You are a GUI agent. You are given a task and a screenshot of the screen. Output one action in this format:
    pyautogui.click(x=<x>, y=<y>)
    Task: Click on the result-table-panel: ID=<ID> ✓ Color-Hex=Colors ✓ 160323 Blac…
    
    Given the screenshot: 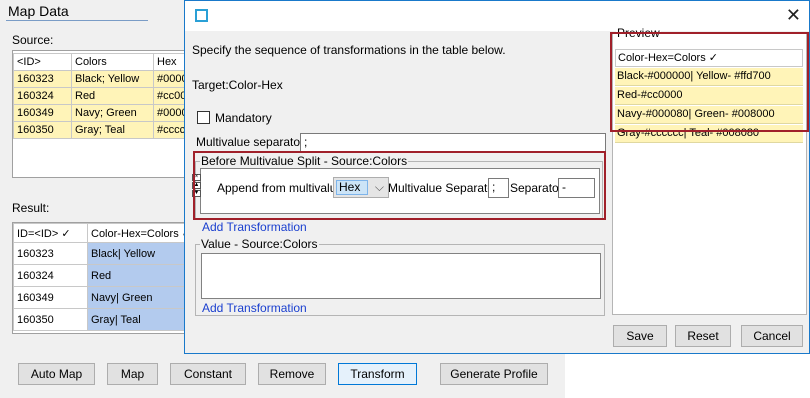 What is the action you would take?
    pyautogui.click(x=102, y=278)
    